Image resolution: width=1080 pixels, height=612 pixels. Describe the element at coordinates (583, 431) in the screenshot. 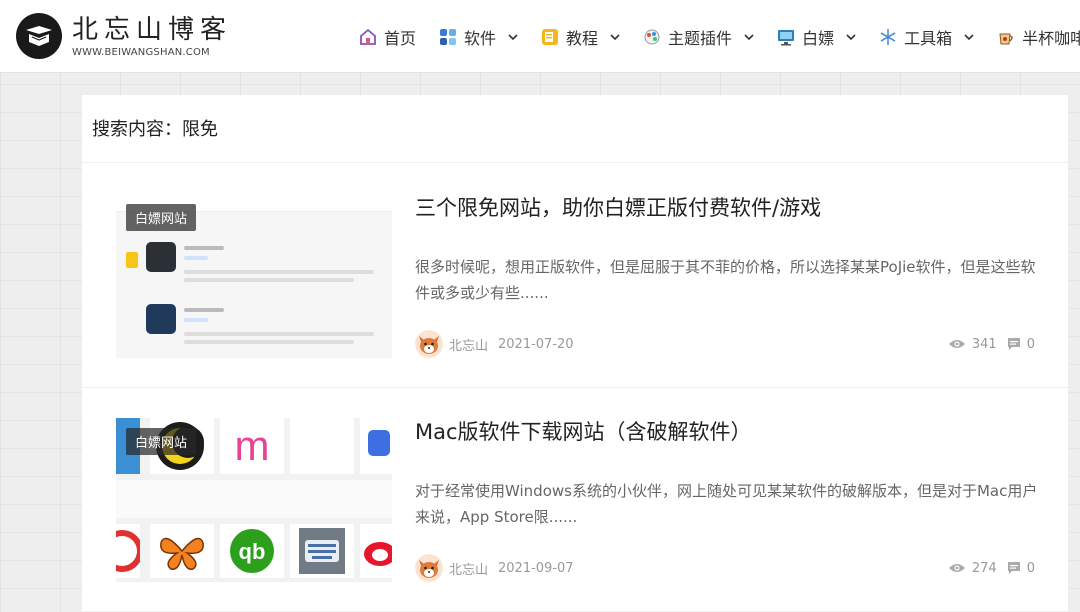

I see `post-title: Mac版软件下载网站（含破解软件）` at that location.